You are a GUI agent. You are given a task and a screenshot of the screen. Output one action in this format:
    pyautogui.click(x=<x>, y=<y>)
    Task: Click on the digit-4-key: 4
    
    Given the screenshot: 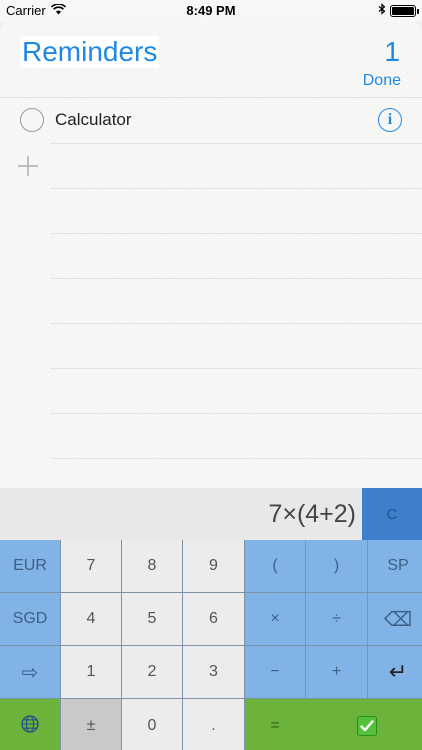 What is the action you would take?
    pyautogui.click(x=91, y=619)
    